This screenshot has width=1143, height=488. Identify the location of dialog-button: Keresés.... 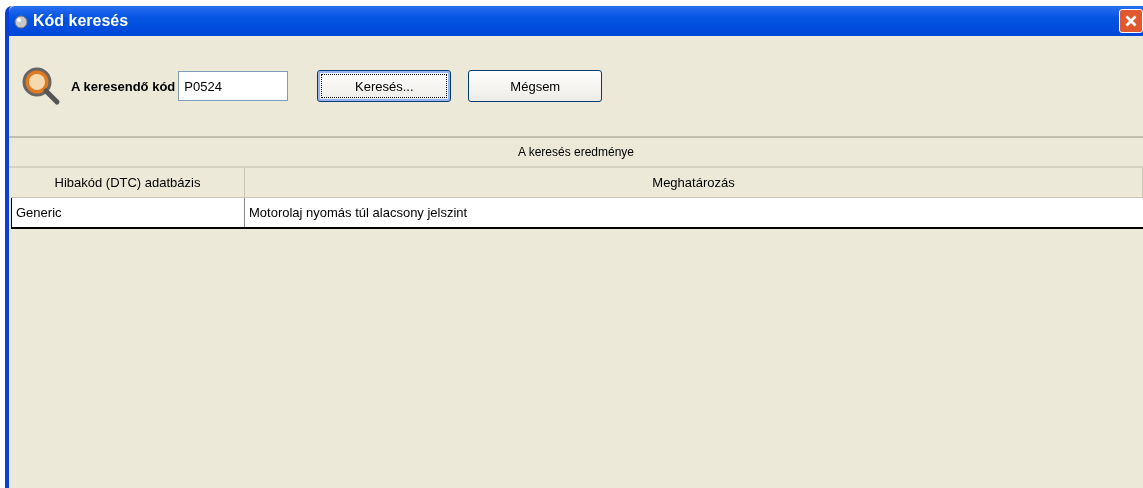
(384, 86).